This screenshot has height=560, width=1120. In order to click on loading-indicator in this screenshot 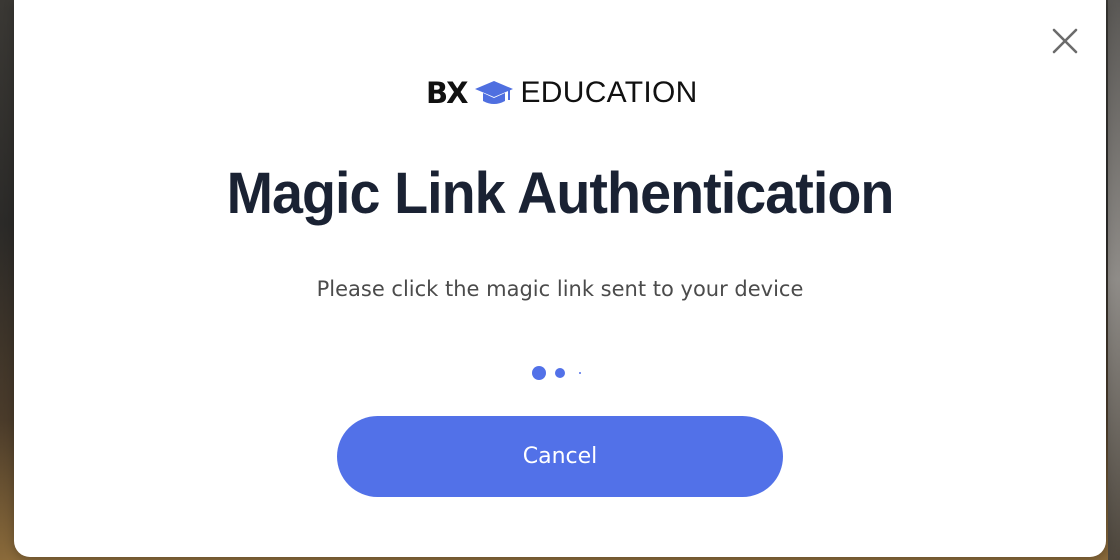, I will do `click(560, 373)`.